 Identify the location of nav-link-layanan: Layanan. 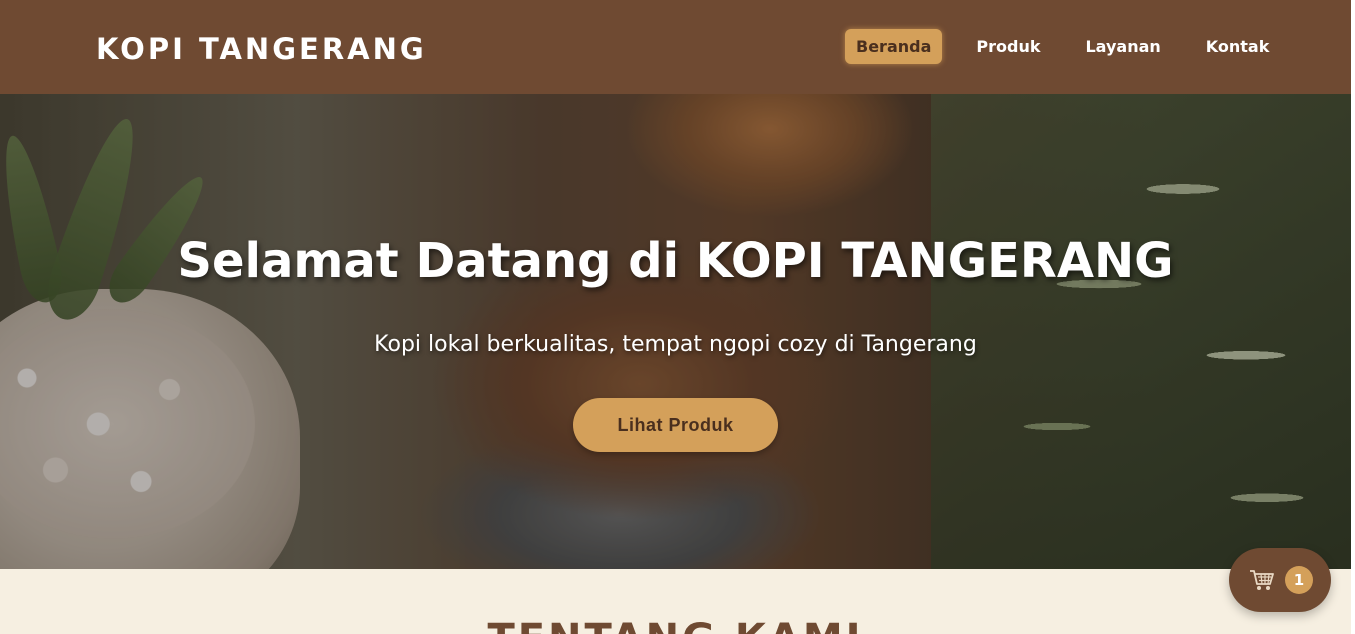
(1122, 46).